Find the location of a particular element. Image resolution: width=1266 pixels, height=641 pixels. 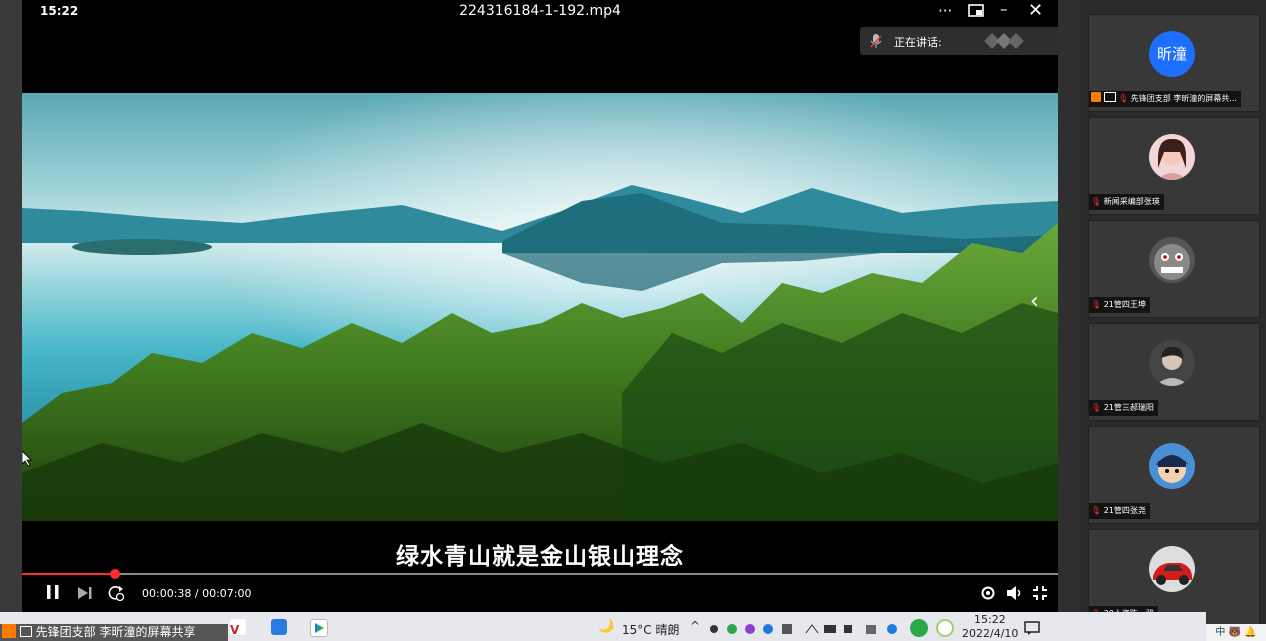

ime-indicator: 中 🐻 🔔 is located at coordinates (1236, 632).